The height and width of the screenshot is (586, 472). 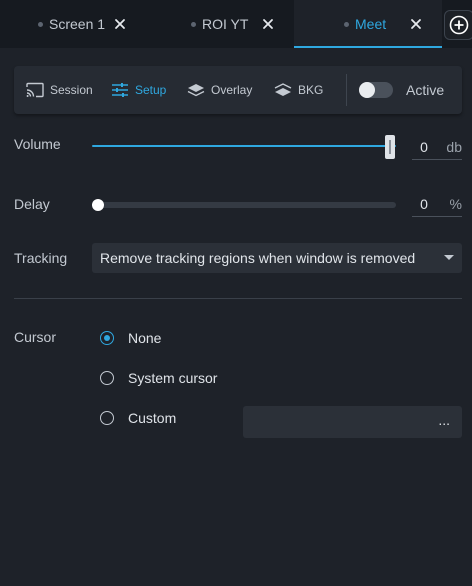 What do you see at coordinates (152, 418) in the screenshot?
I see `radio-label: Custom` at bounding box center [152, 418].